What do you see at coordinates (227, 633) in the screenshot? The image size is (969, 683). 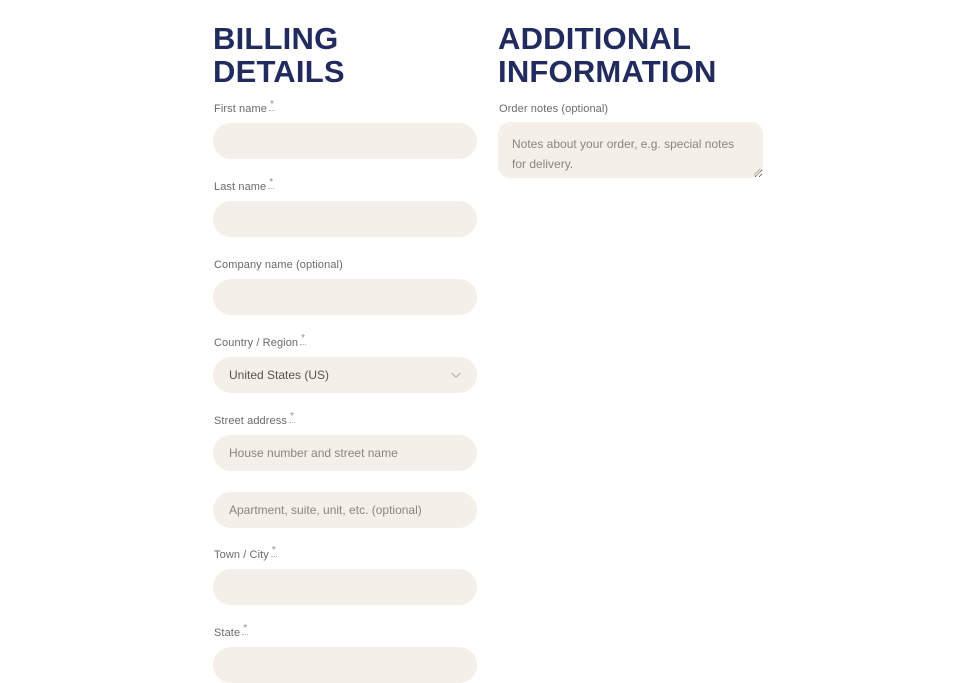 I see `label-state-text: State` at bounding box center [227, 633].